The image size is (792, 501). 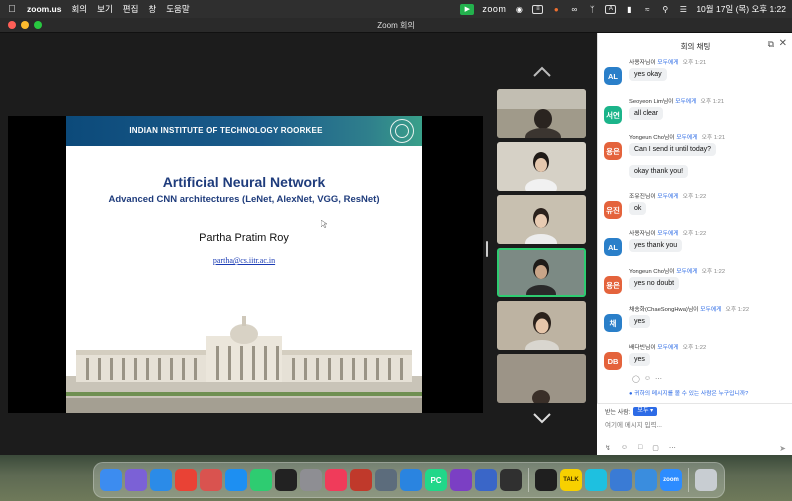 What do you see at coordinates (613, 115) in the screenshot?
I see `avatar: 서연` at bounding box center [613, 115].